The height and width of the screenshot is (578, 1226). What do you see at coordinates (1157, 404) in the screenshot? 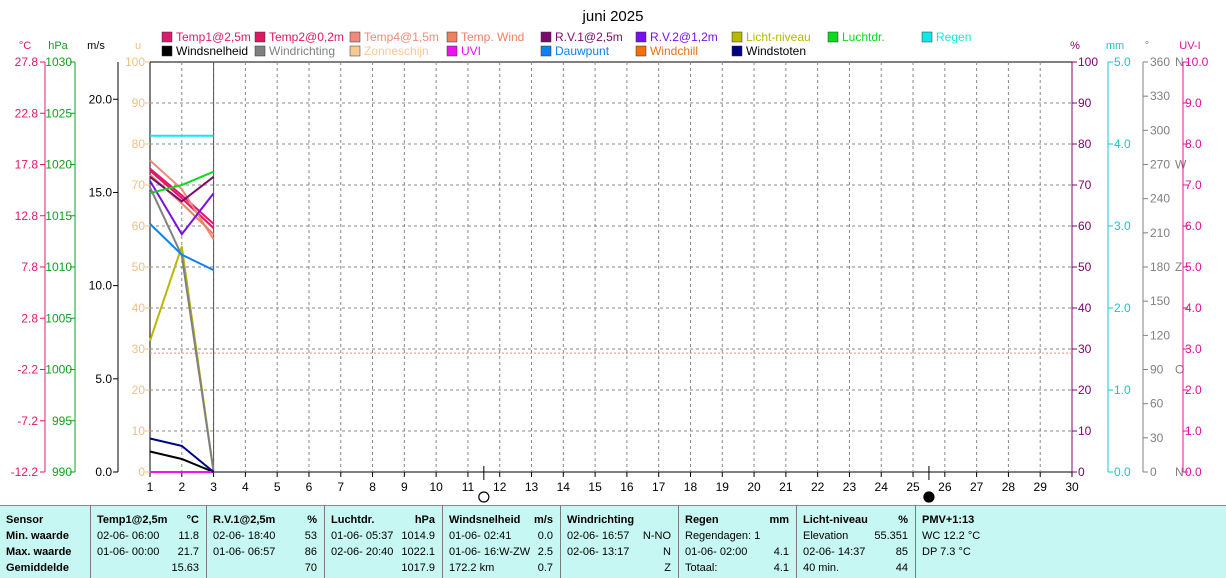
I see `deg-axis-tick-label: 60` at bounding box center [1157, 404].